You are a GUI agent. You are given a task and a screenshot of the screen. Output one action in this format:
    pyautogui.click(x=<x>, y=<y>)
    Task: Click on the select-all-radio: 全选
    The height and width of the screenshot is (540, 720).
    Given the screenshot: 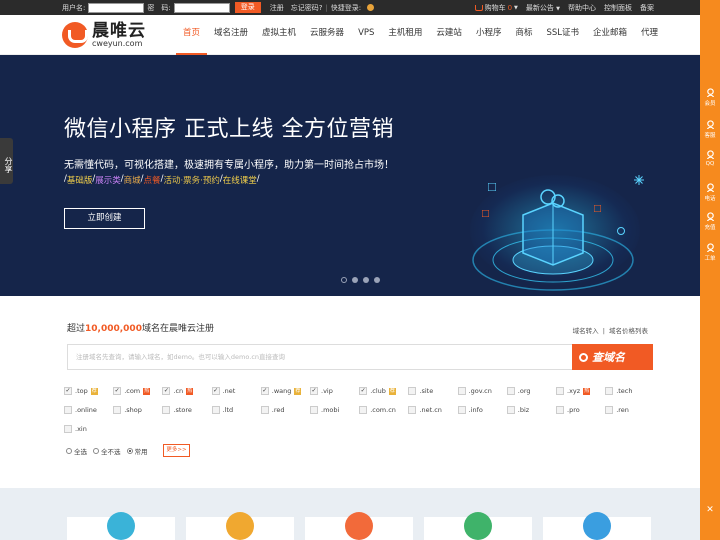 What is the action you would take?
    pyautogui.click(x=76, y=451)
    